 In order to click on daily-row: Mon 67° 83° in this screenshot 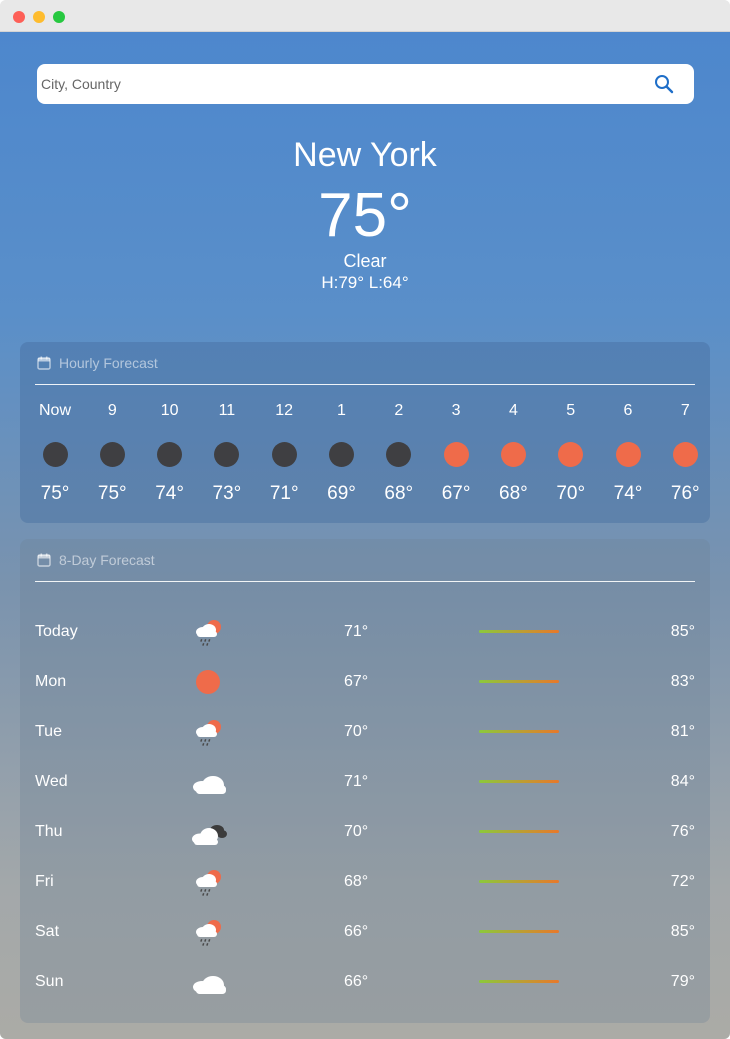, I will do `click(365, 682)`.